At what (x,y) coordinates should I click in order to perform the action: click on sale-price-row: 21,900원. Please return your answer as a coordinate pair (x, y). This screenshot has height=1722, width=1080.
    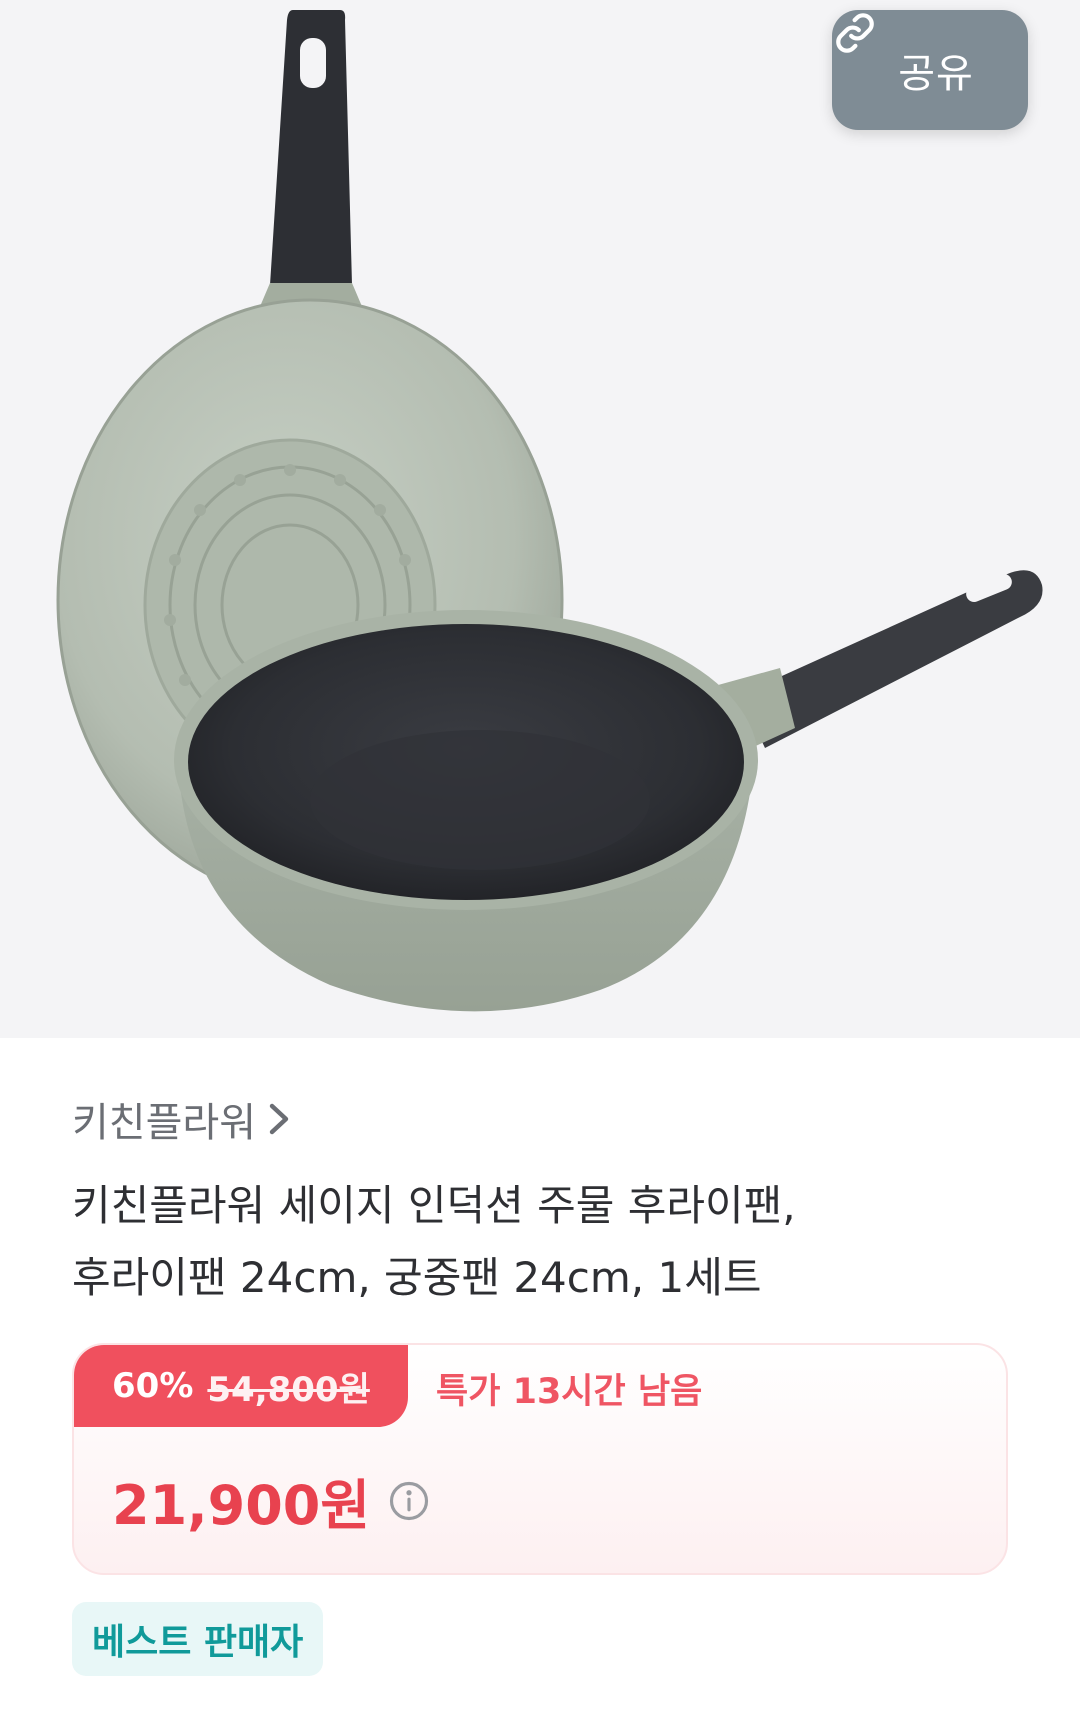
    Looking at the image, I should click on (271, 1500).